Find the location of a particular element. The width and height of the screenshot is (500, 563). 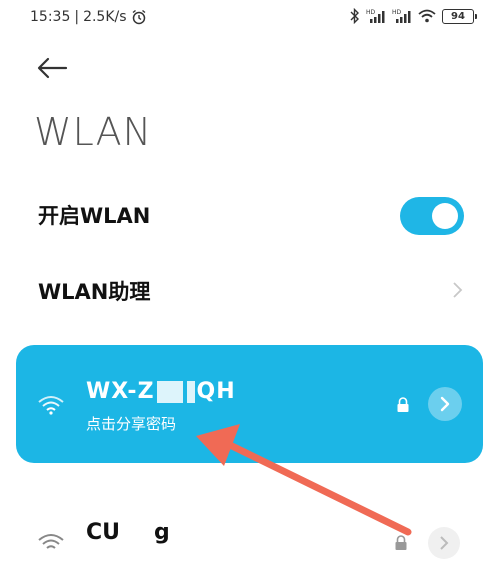

alarm-icon is located at coordinates (138, 17).